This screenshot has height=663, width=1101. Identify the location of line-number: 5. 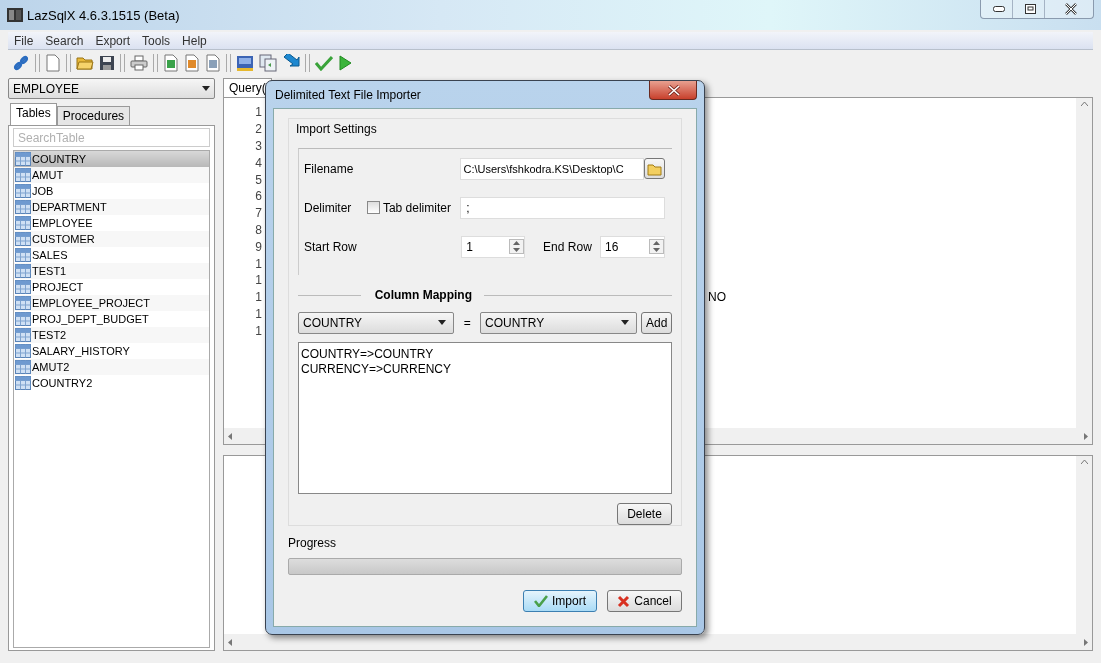
(258, 179).